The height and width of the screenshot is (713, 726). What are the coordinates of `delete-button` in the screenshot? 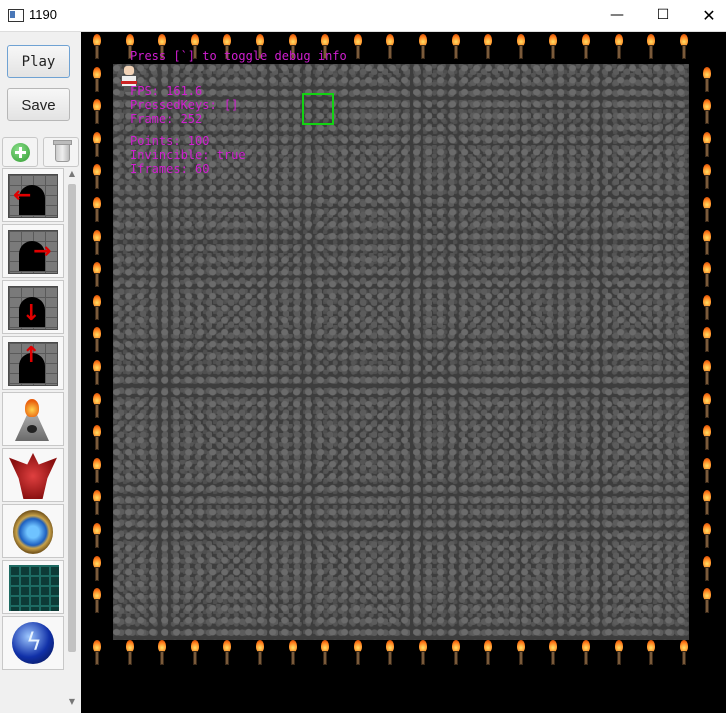 It's located at (61, 152).